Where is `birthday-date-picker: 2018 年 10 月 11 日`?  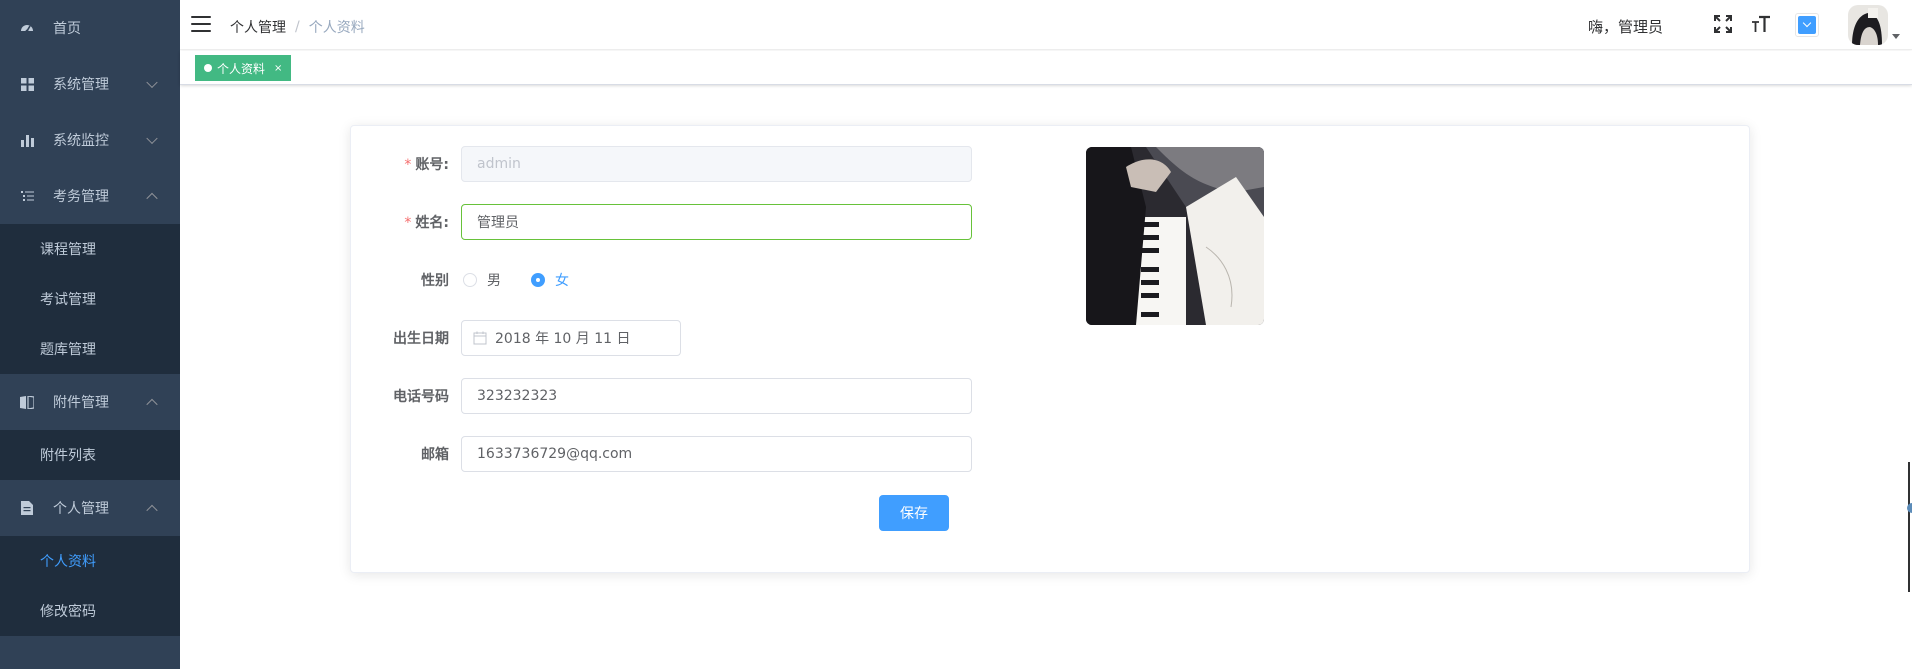
birthday-date-picker: 2018 年 10 月 11 日 is located at coordinates (571, 338).